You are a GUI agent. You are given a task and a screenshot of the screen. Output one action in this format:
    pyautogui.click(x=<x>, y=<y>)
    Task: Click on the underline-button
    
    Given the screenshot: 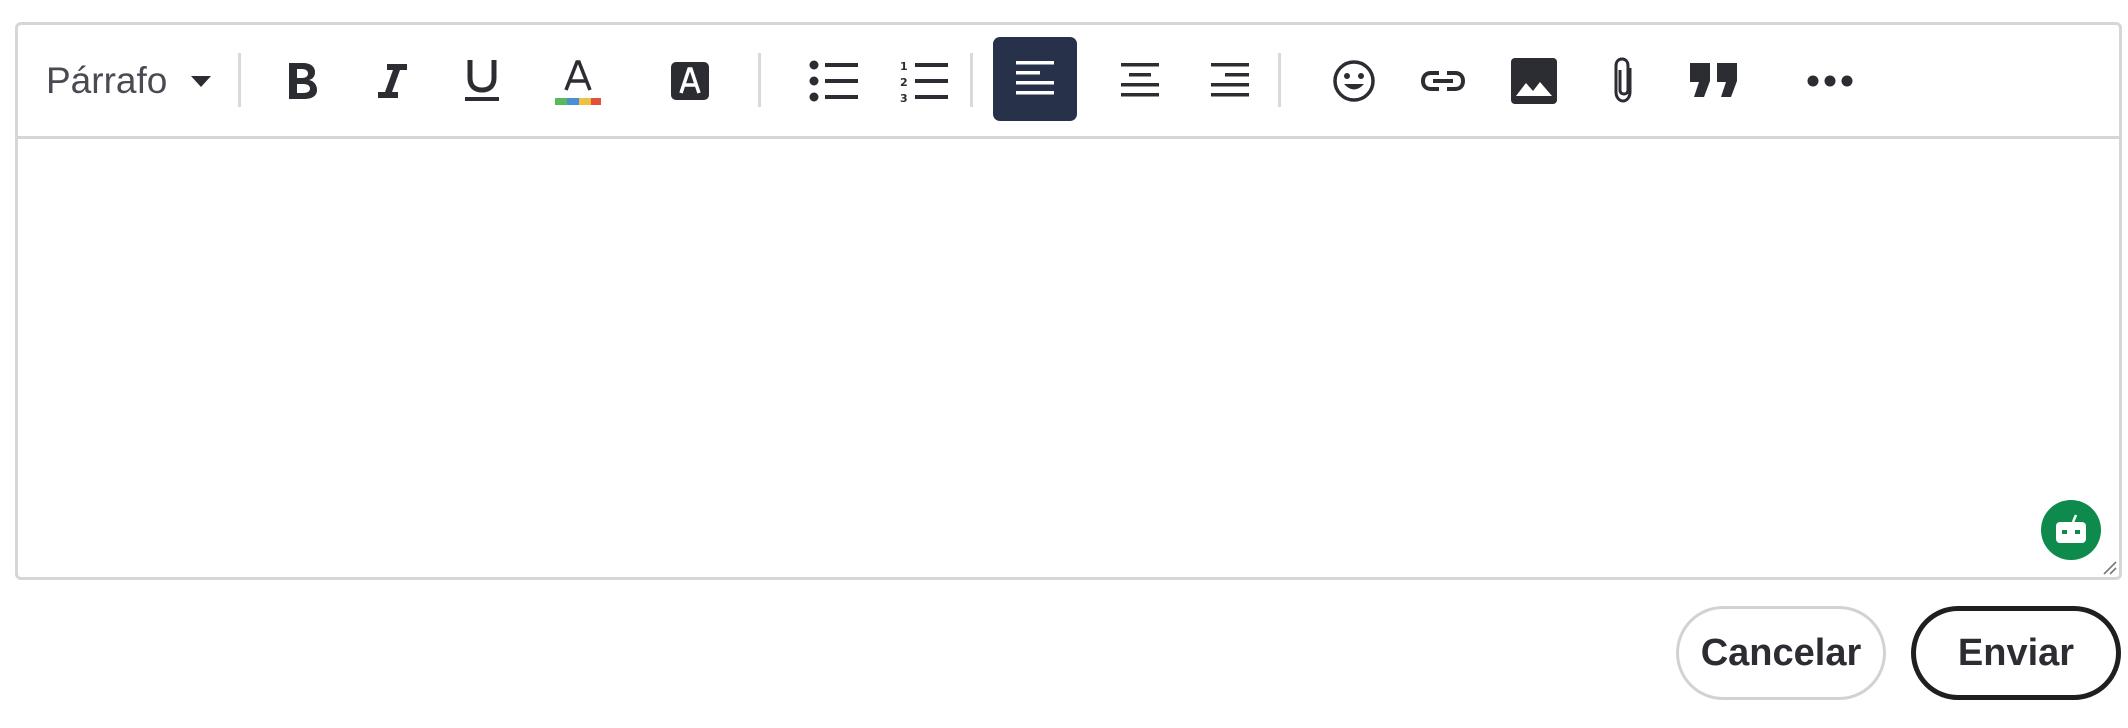 What is the action you would take?
    pyautogui.click(x=482, y=81)
    